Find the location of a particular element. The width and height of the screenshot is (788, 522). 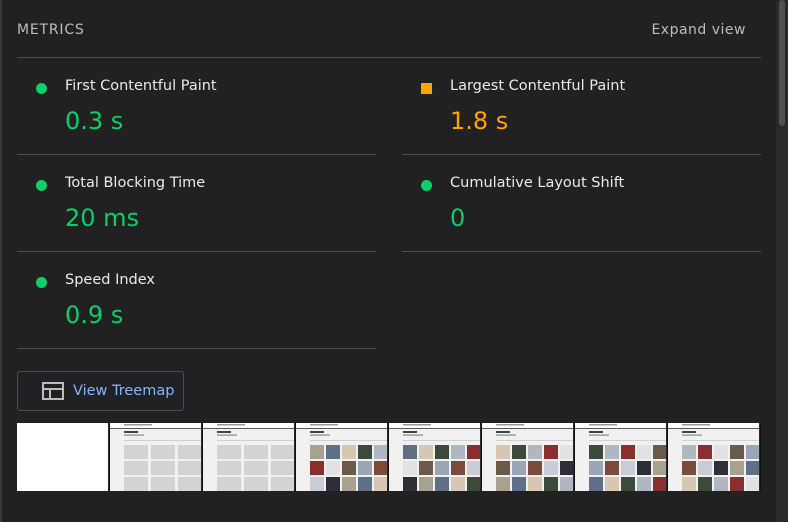

metric-label: First Contentful Paint is located at coordinates (141, 86).